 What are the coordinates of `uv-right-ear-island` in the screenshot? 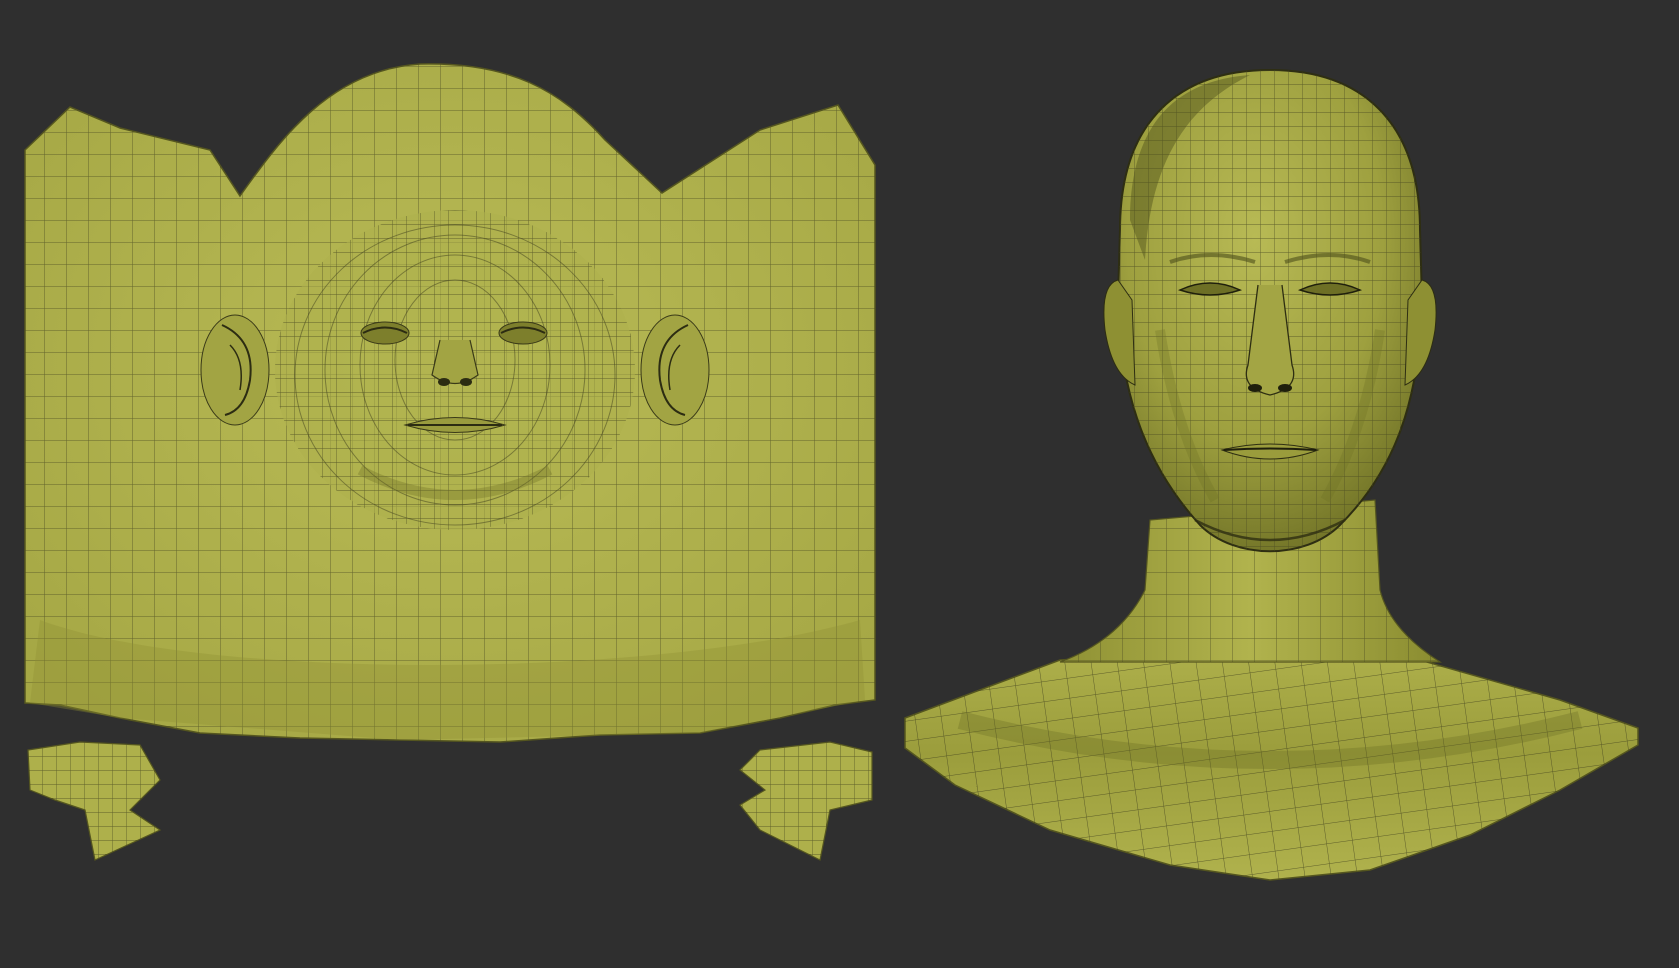 It's located at (806, 801).